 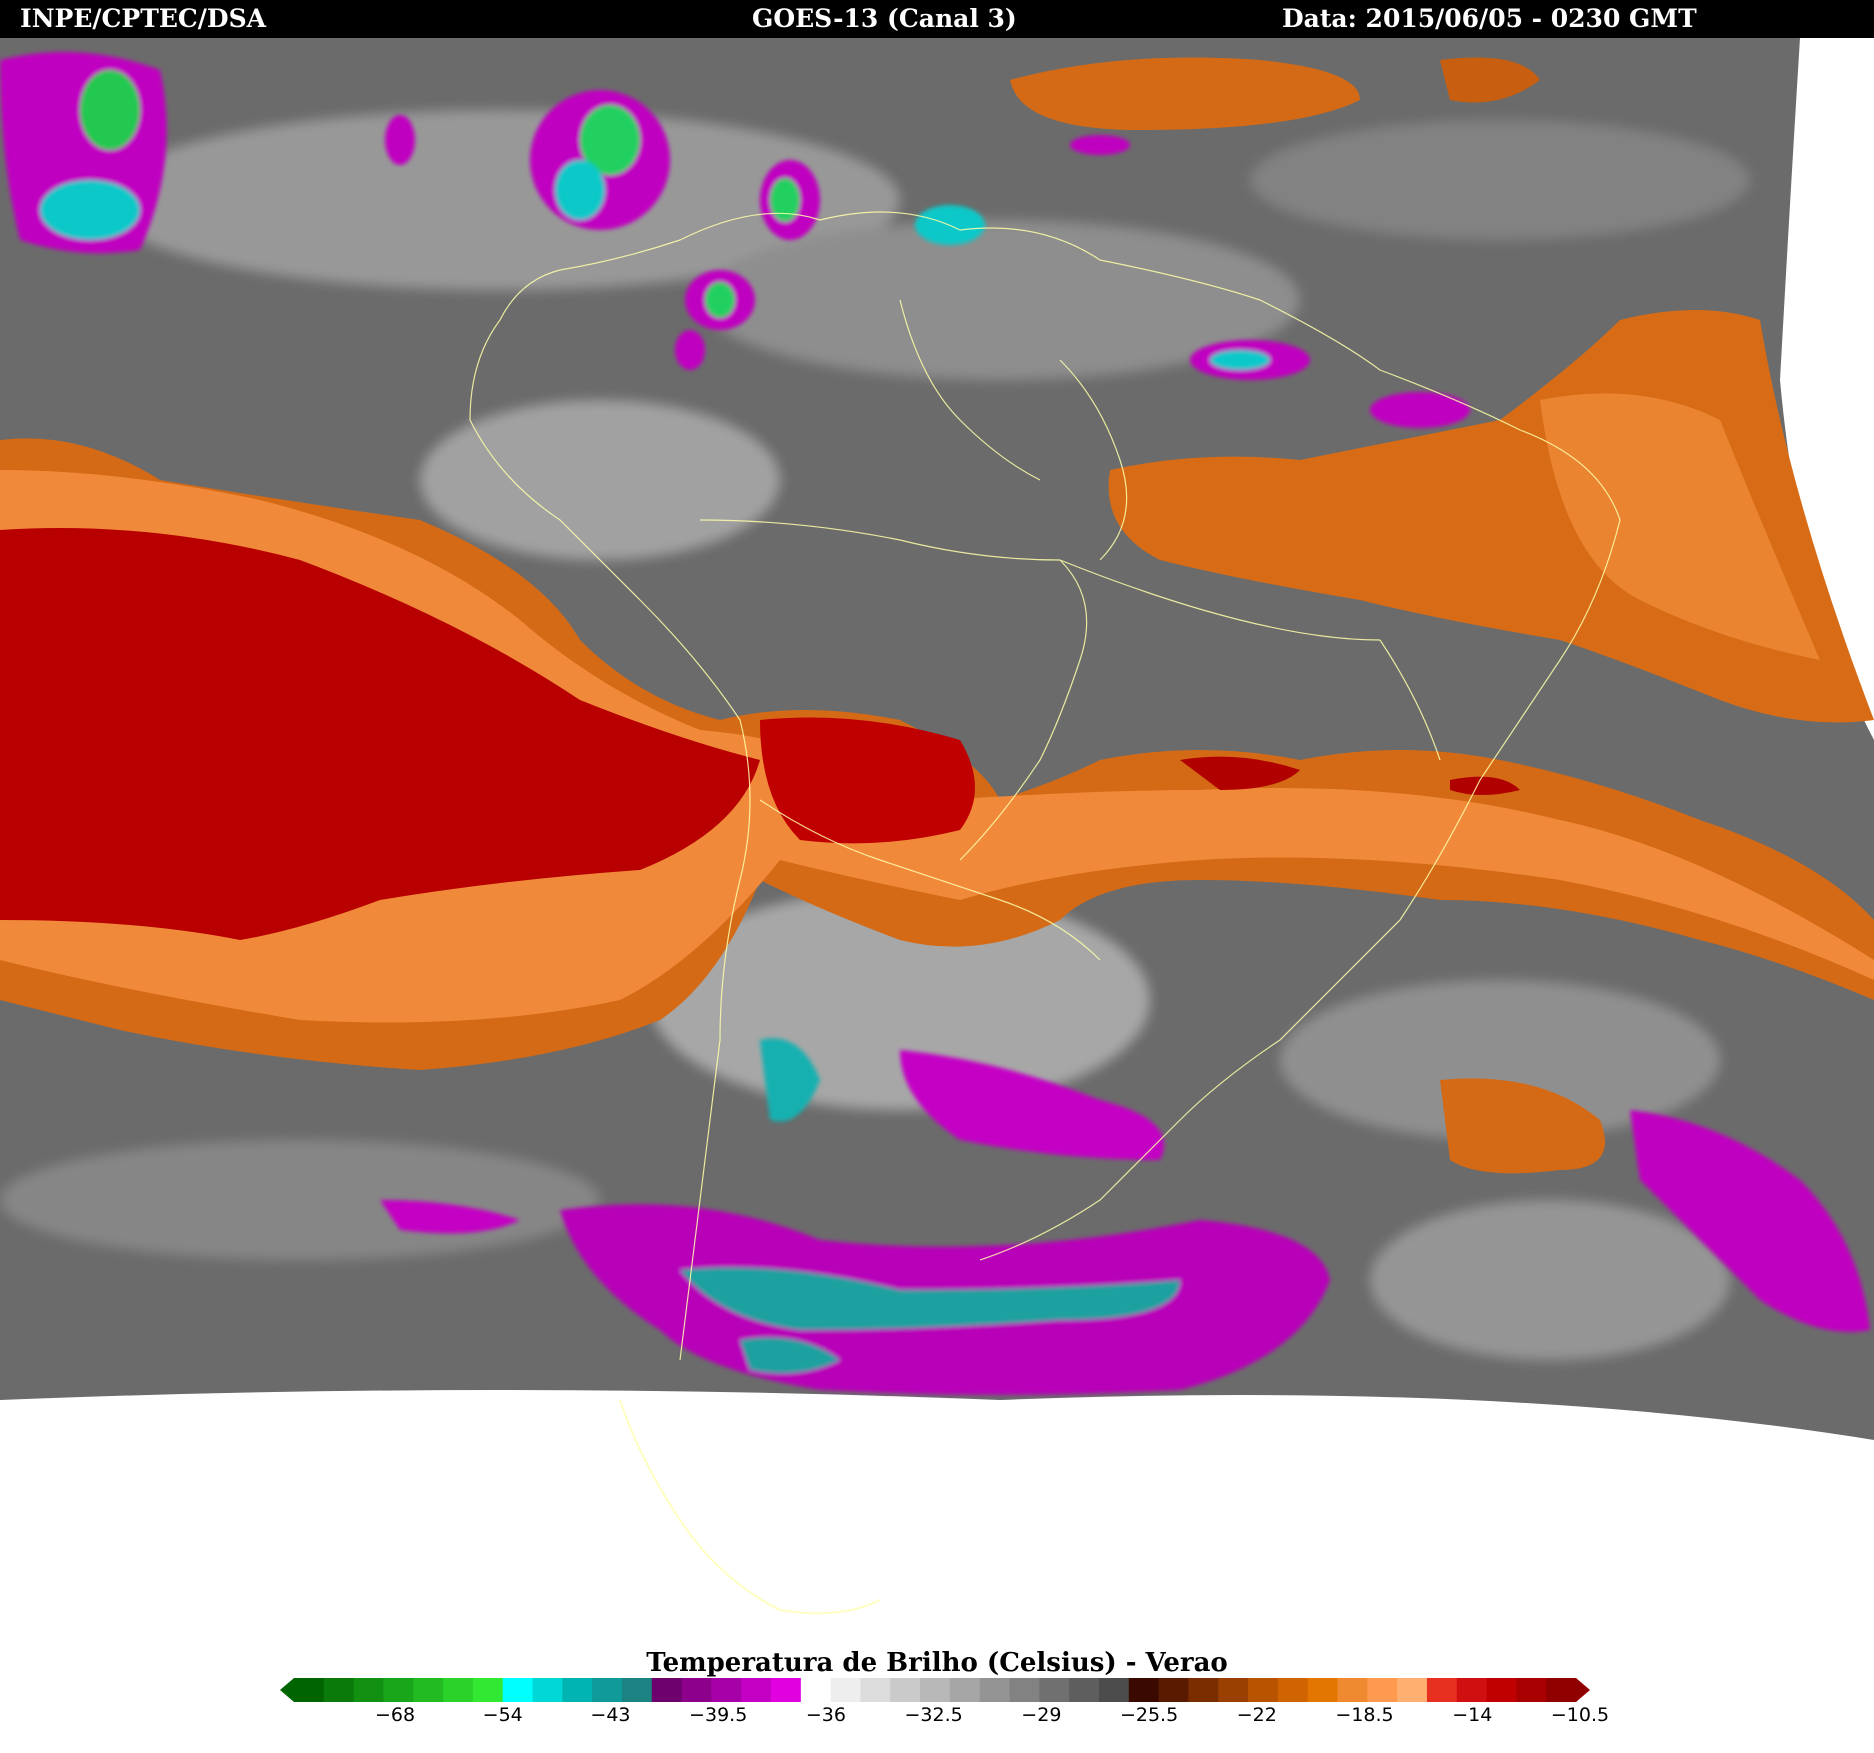 What do you see at coordinates (1256, 1715) in the screenshot?
I see `color-bar-tick-label: −22` at bounding box center [1256, 1715].